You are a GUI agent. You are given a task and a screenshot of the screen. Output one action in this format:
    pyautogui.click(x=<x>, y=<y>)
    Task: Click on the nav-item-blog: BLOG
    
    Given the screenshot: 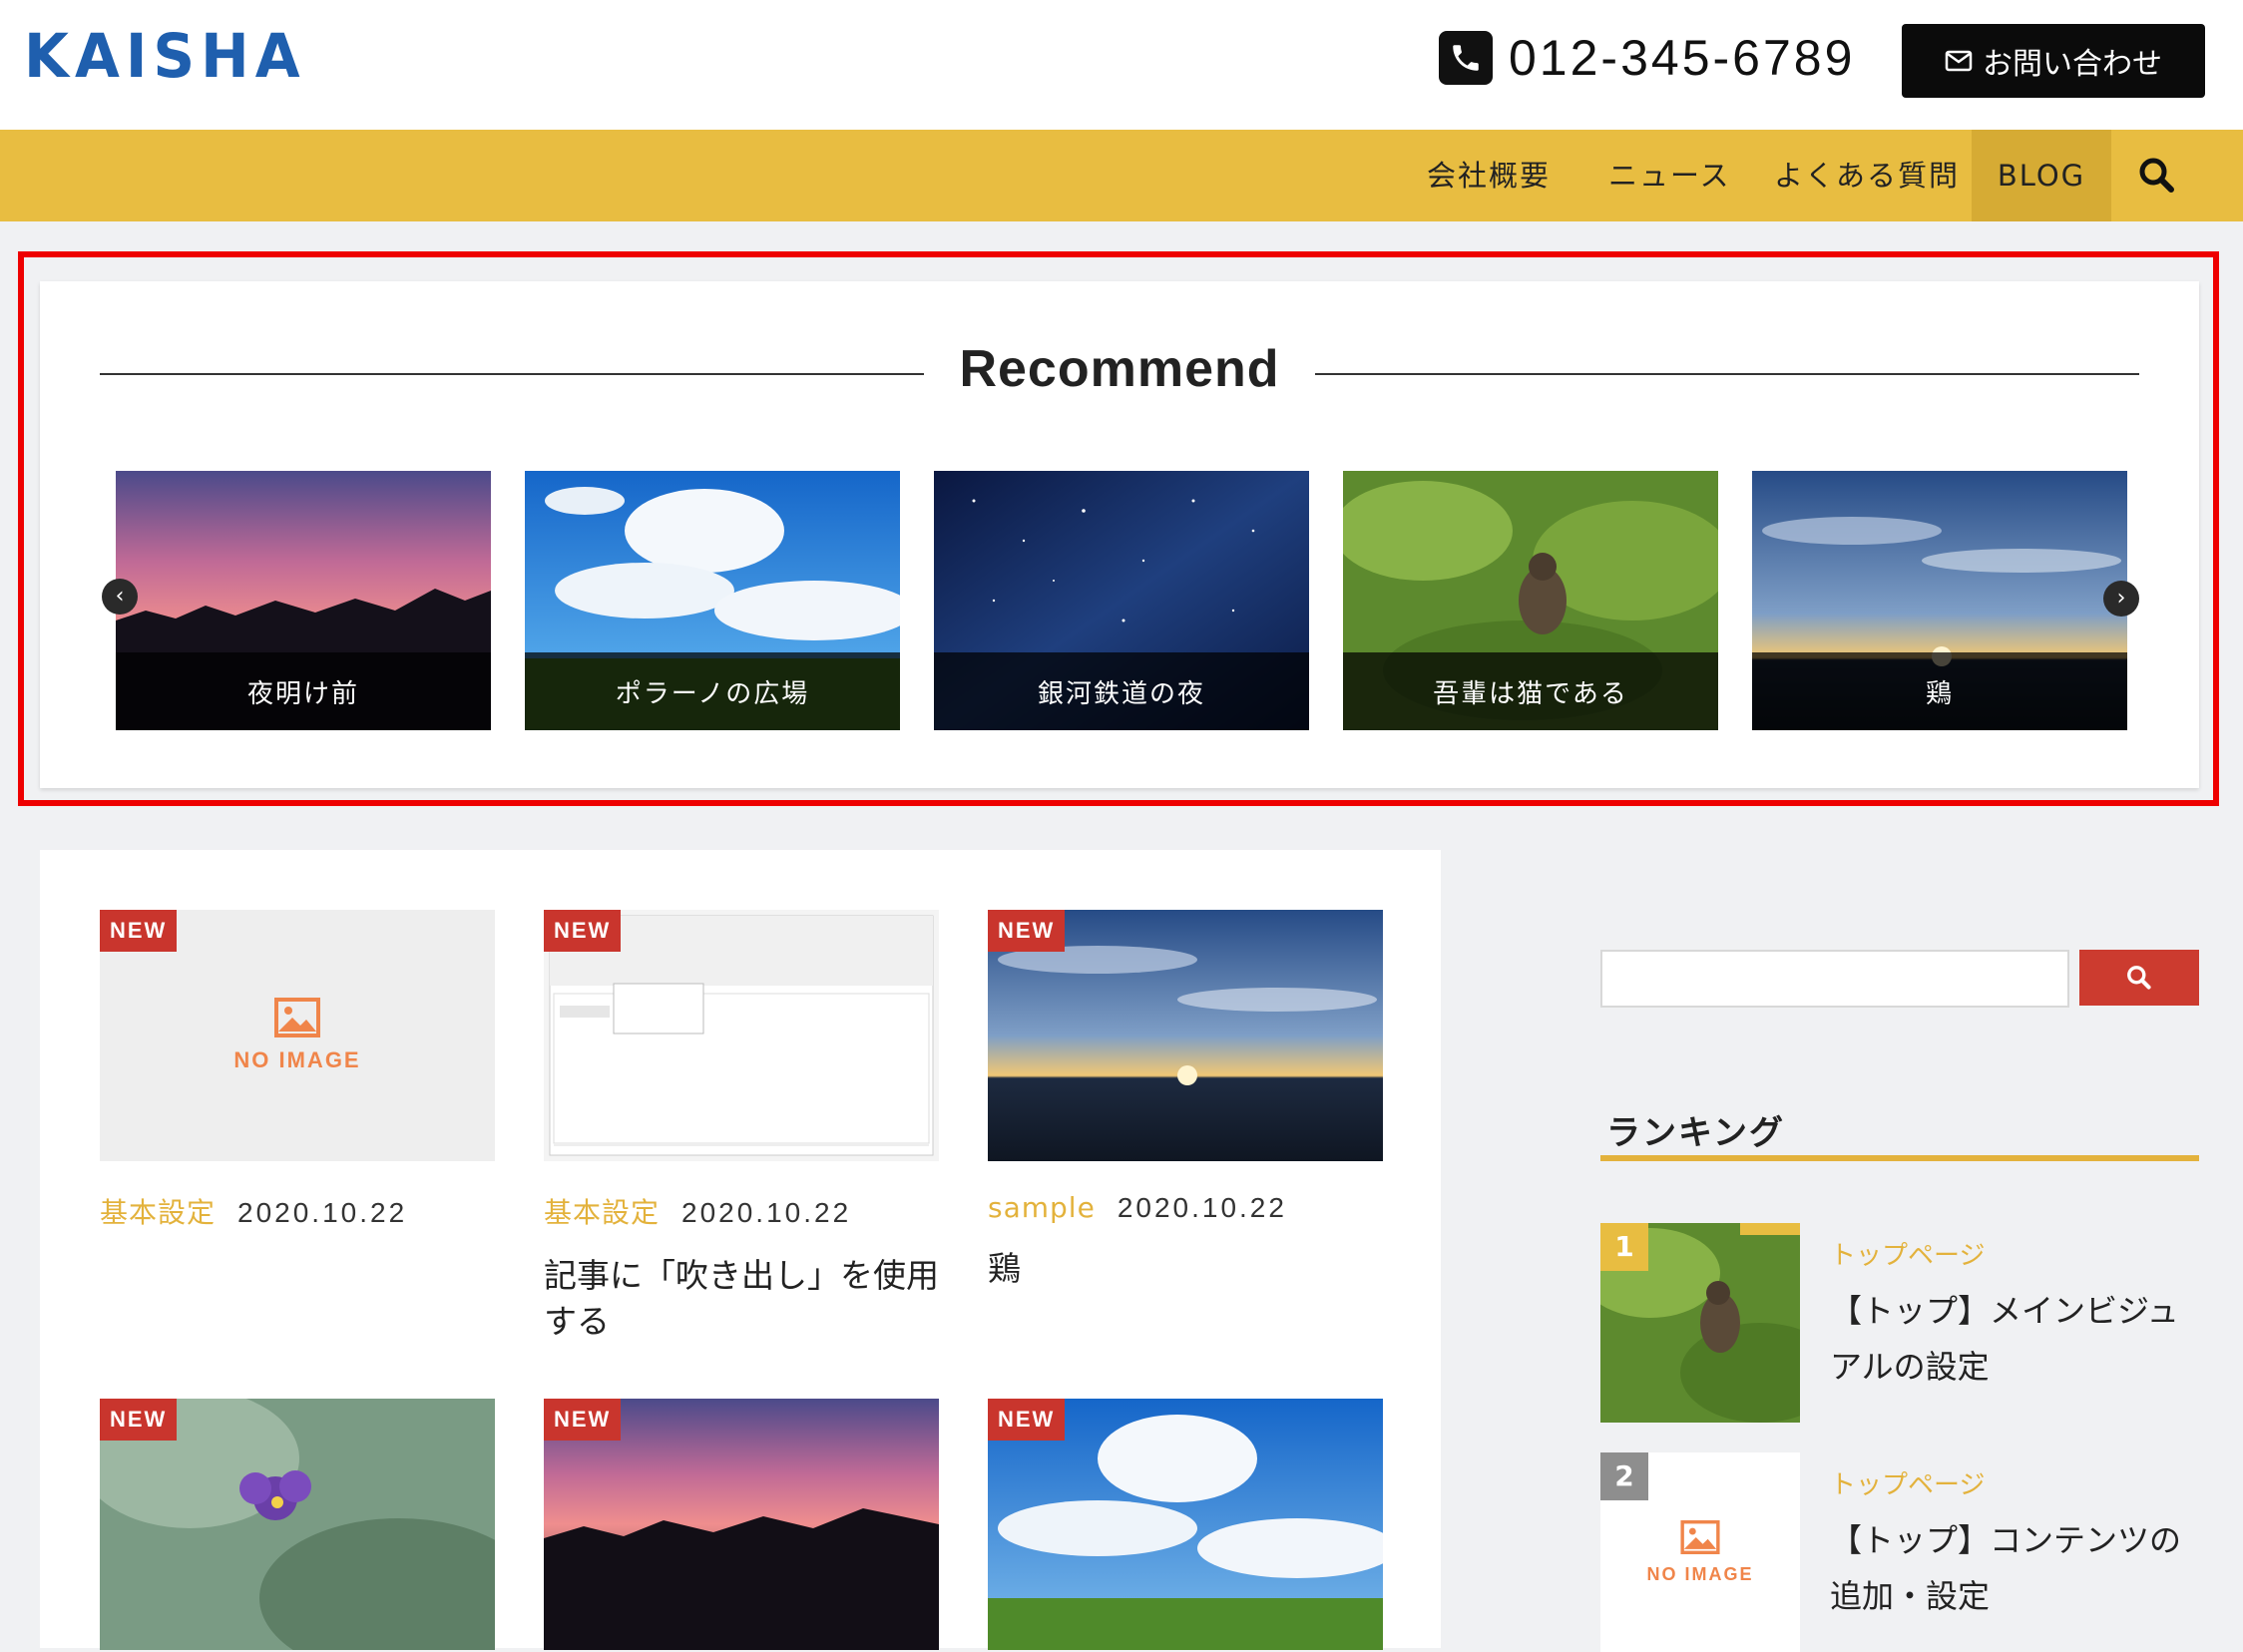 What is the action you would take?
    pyautogui.click(x=2041, y=175)
    